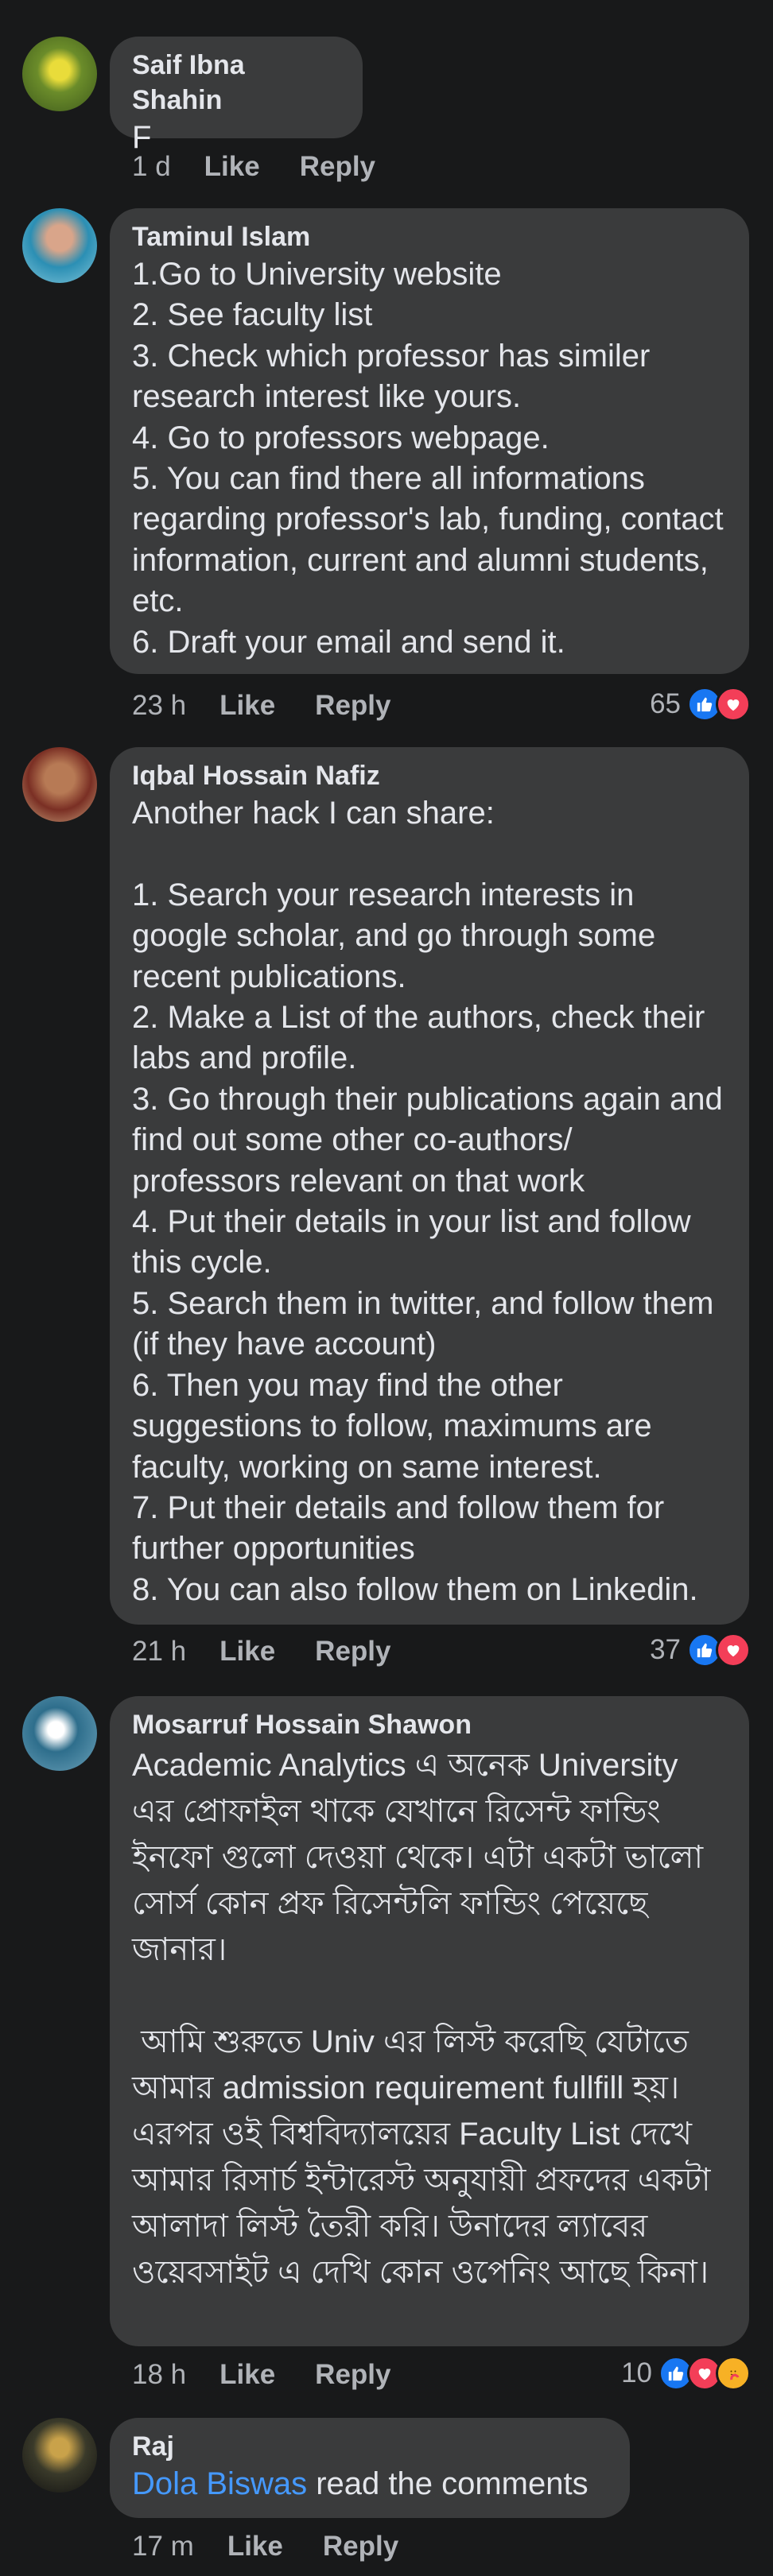 The height and width of the screenshot is (2576, 773). What do you see at coordinates (734, 2373) in the screenshot?
I see `care-reaction-icon` at bounding box center [734, 2373].